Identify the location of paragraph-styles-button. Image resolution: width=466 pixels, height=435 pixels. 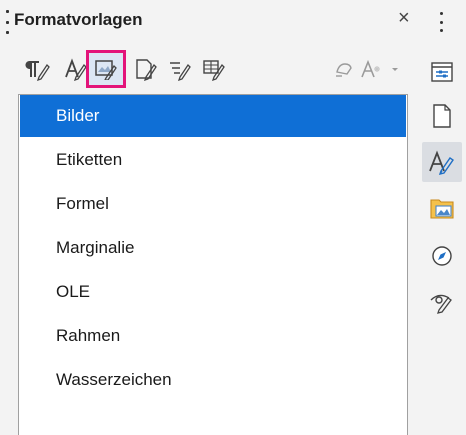
(38, 69).